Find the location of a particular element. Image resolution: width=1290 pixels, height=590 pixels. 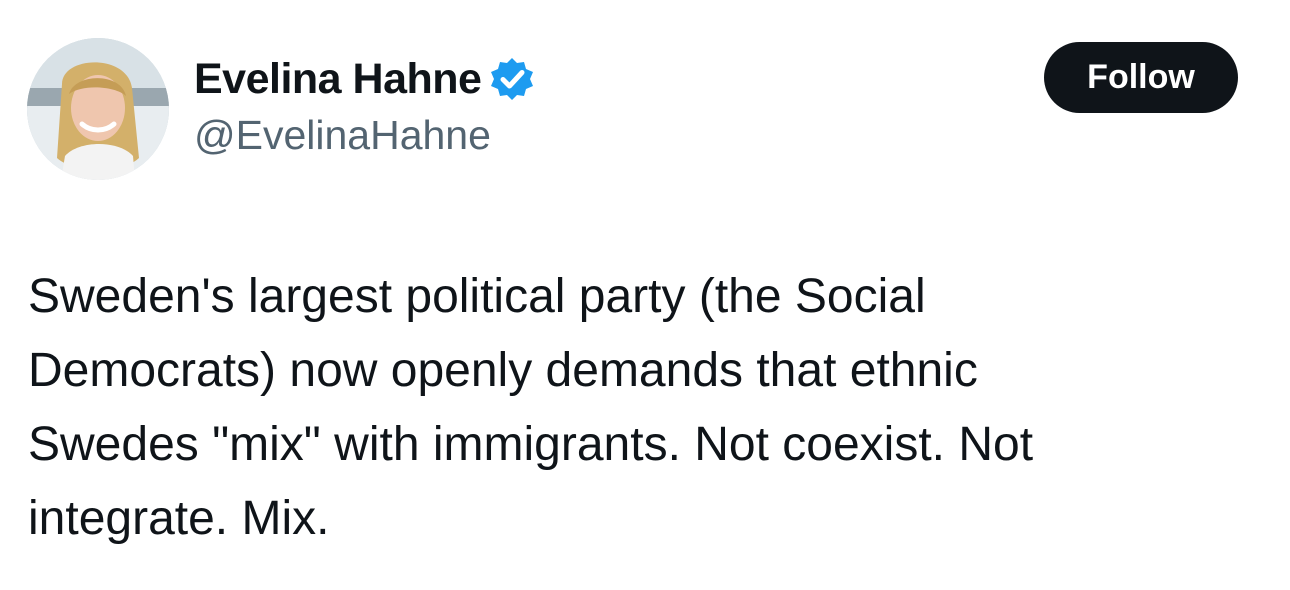

author-avatar is located at coordinates (98, 109).